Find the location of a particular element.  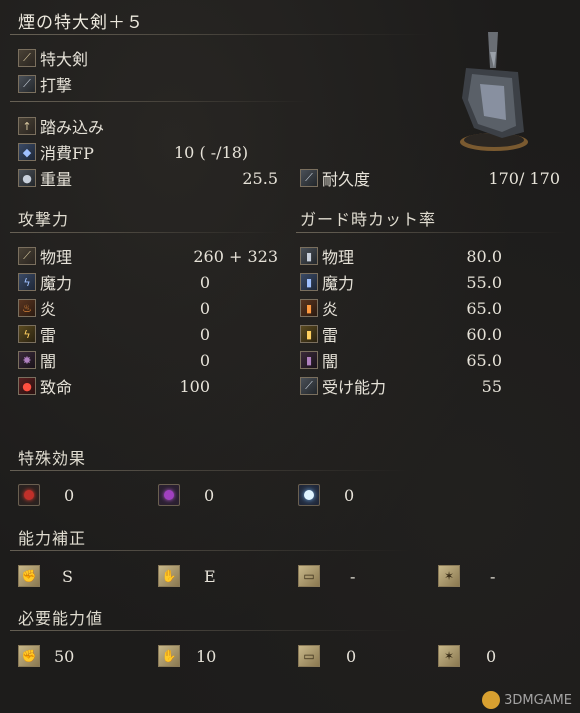

watermark-text: 3DMGAME is located at coordinates (538, 700).